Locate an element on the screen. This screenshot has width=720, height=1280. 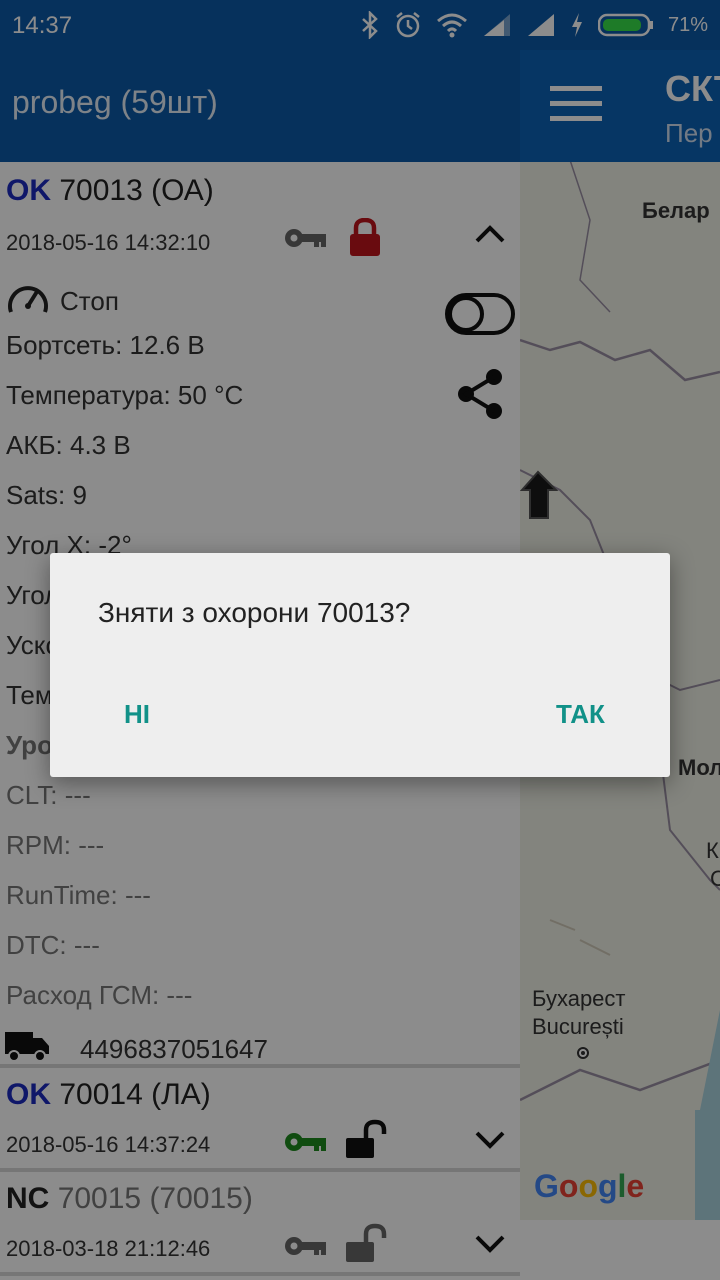
no-button: НІ is located at coordinates (137, 714).